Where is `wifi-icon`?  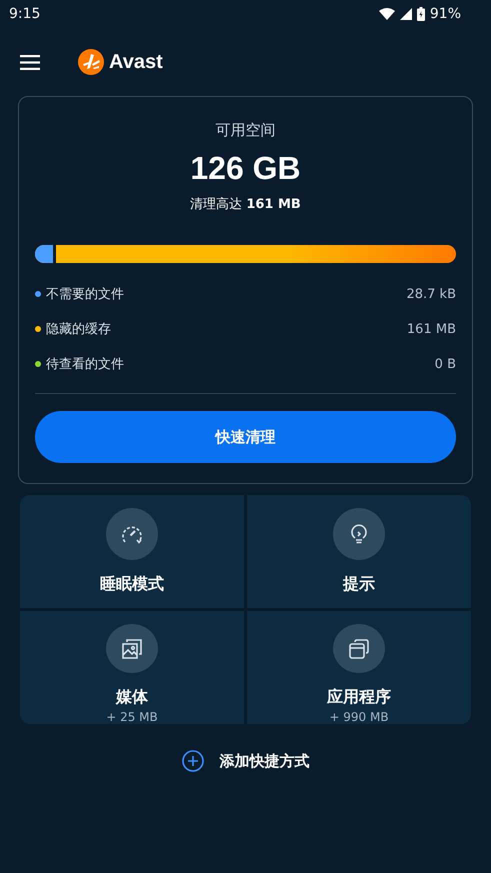
wifi-icon is located at coordinates (386, 14).